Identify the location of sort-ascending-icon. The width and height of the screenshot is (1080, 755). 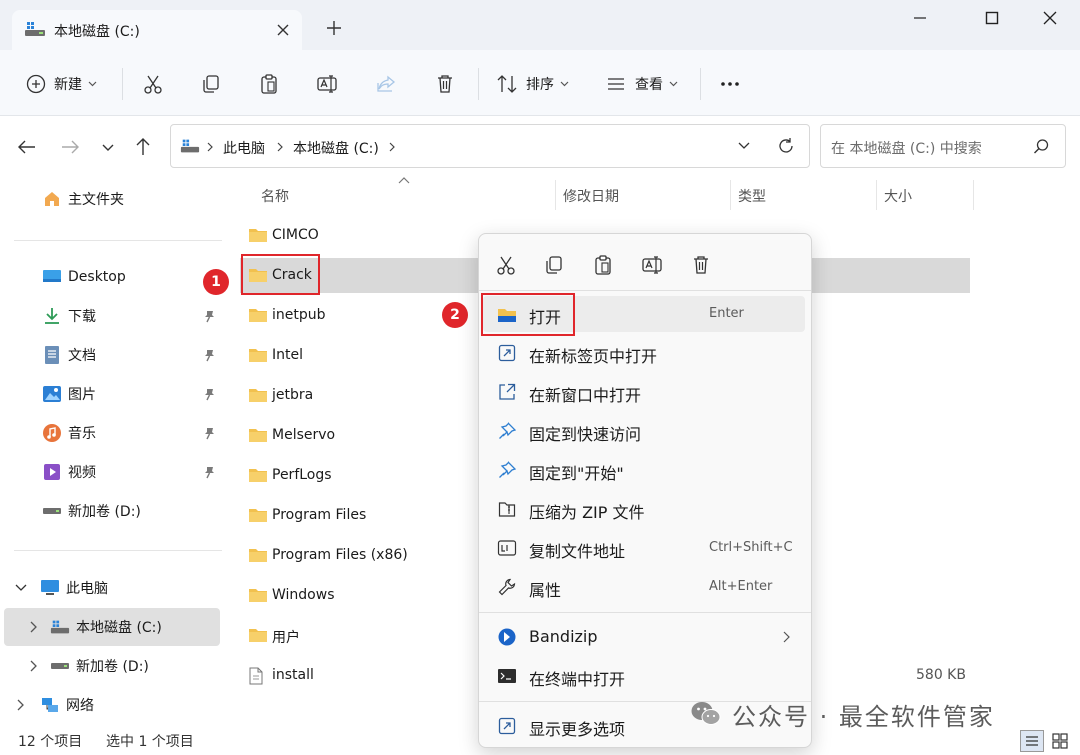
(404, 180).